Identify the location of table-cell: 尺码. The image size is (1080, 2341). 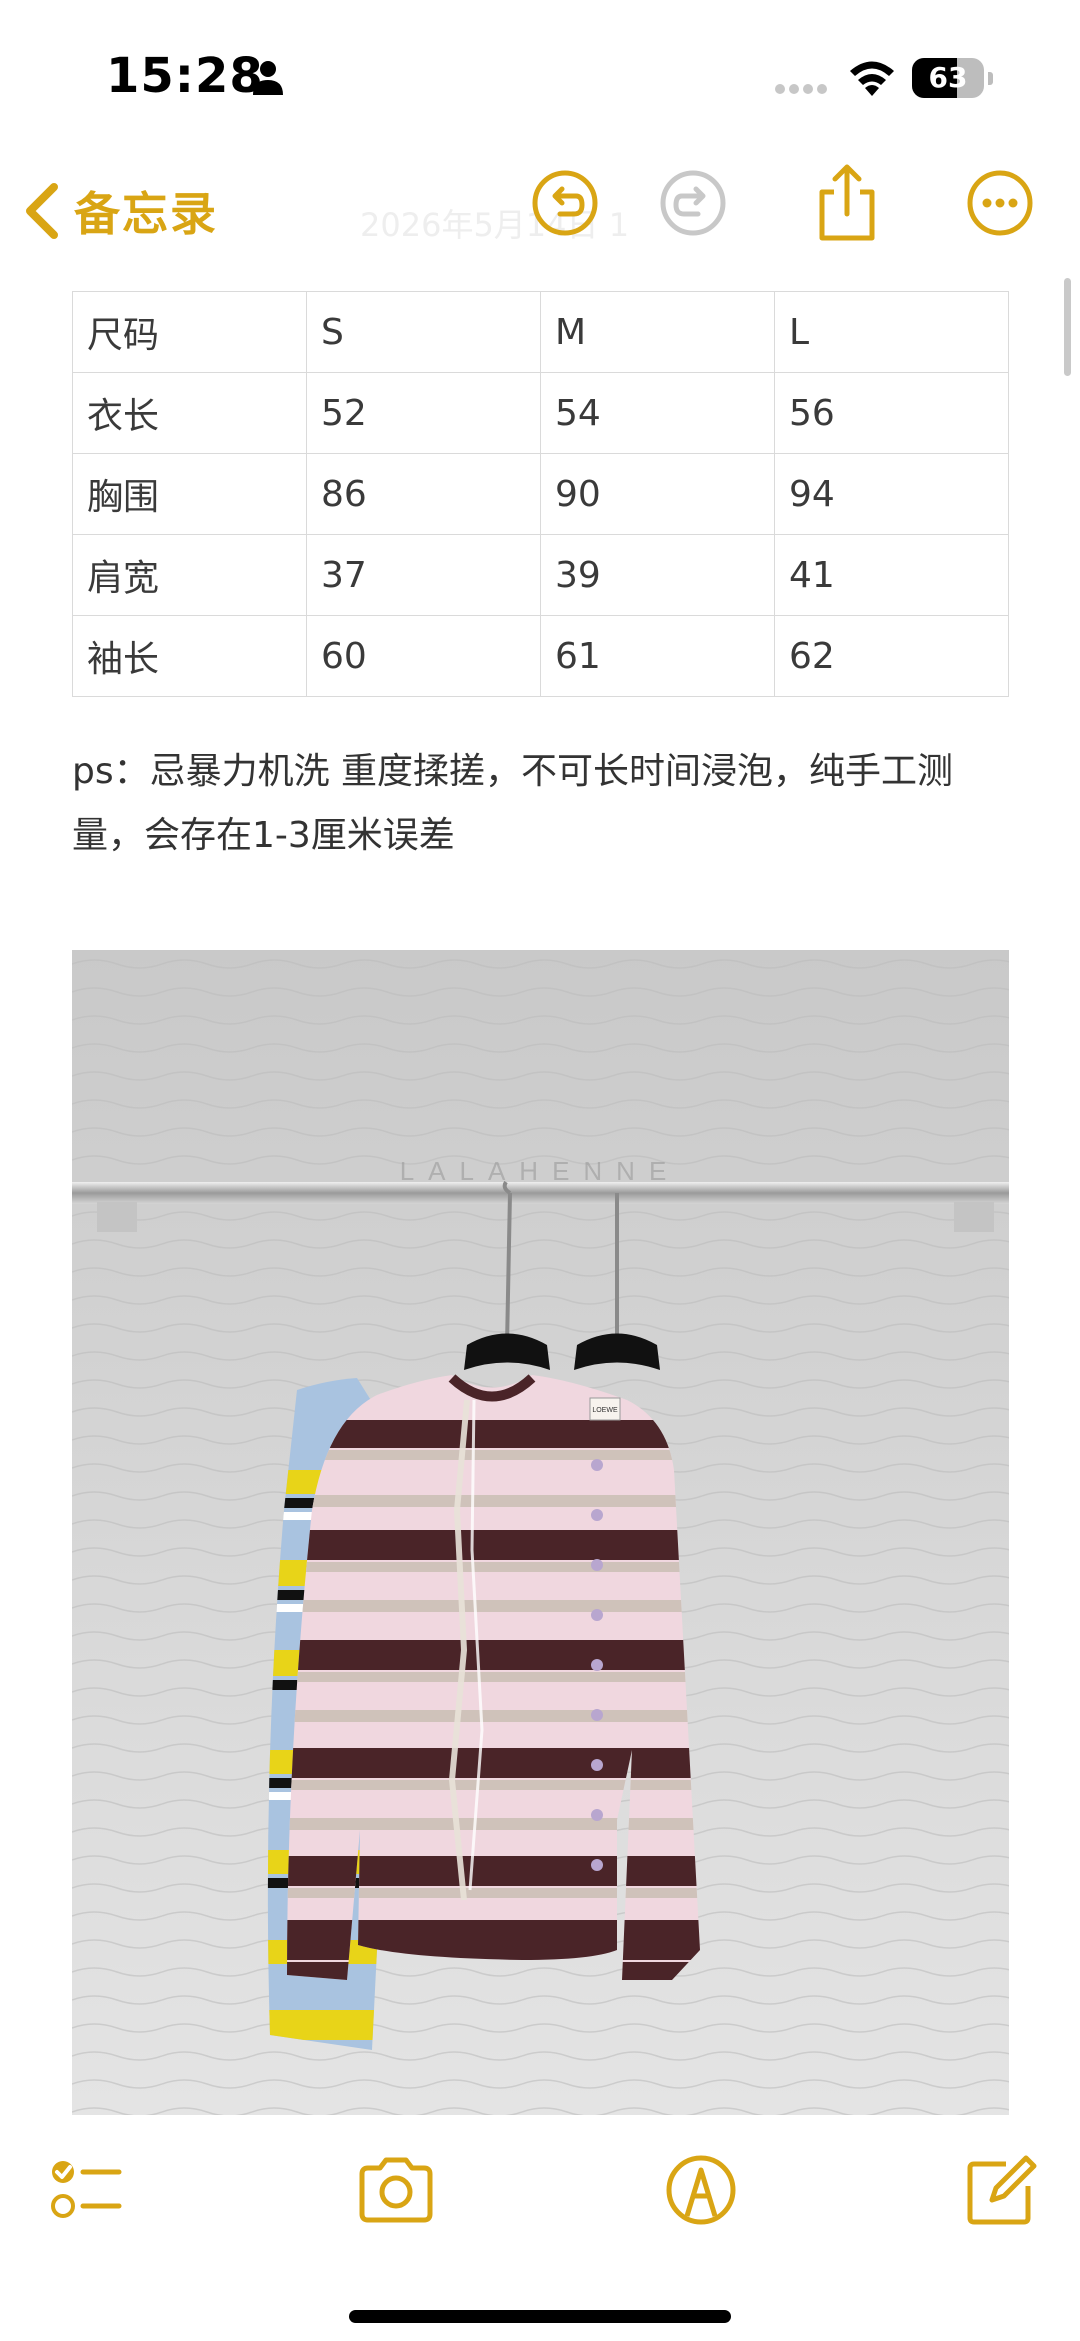
(189, 332).